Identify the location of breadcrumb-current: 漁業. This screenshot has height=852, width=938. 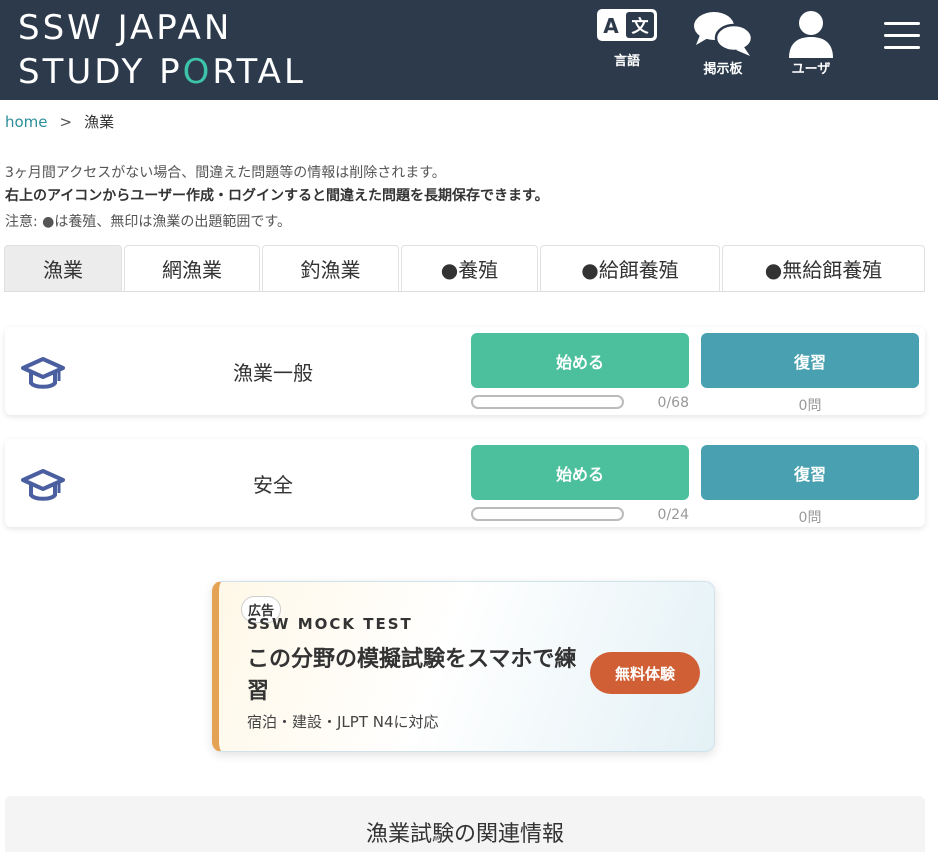
(99, 122).